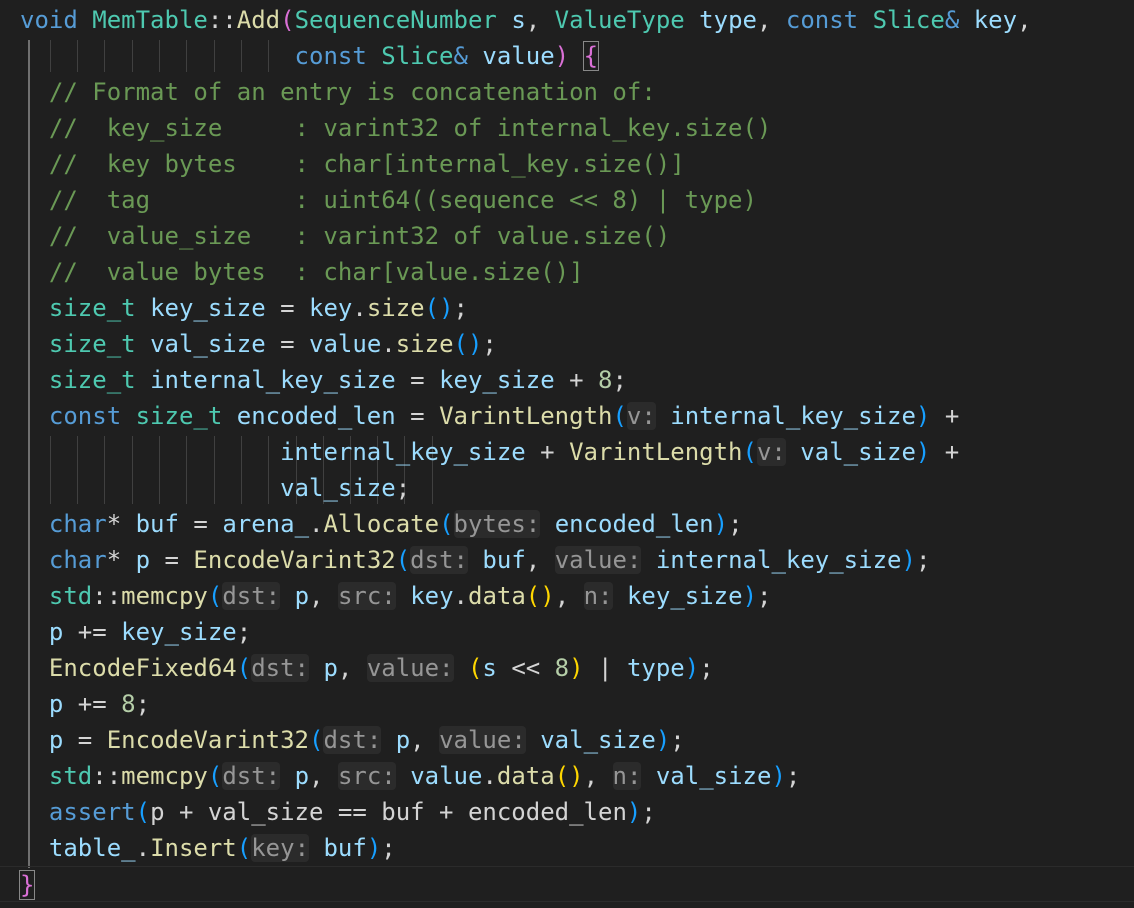 This screenshot has width=1134, height=908. What do you see at coordinates (258, 344) in the screenshot?
I see `code-line: size_t val_size = value.size();` at bounding box center [258, 344].